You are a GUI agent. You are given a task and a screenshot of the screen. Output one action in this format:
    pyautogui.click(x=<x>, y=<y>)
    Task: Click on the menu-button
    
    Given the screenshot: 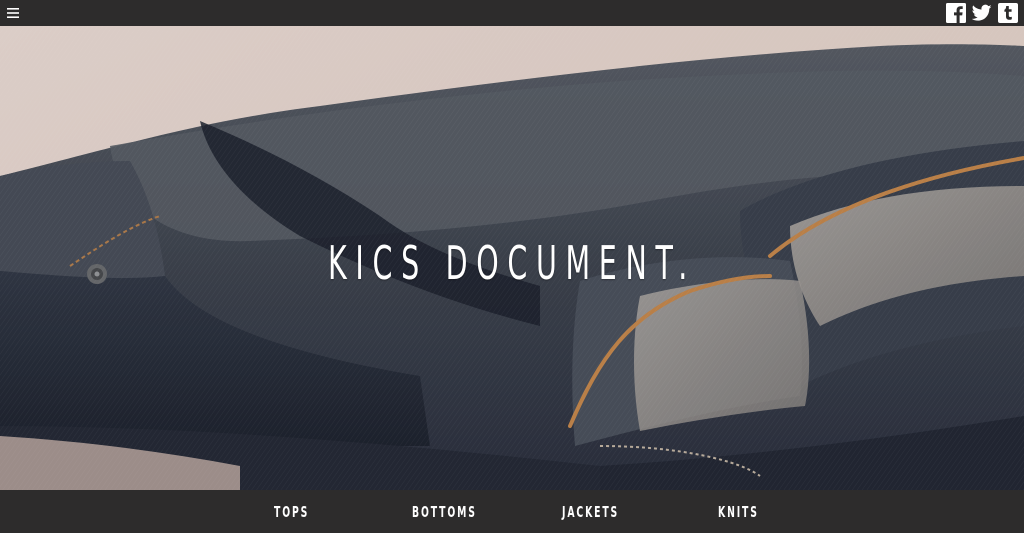 What is the action you would take?
    pyautogui.click(x=13, y=13)
    